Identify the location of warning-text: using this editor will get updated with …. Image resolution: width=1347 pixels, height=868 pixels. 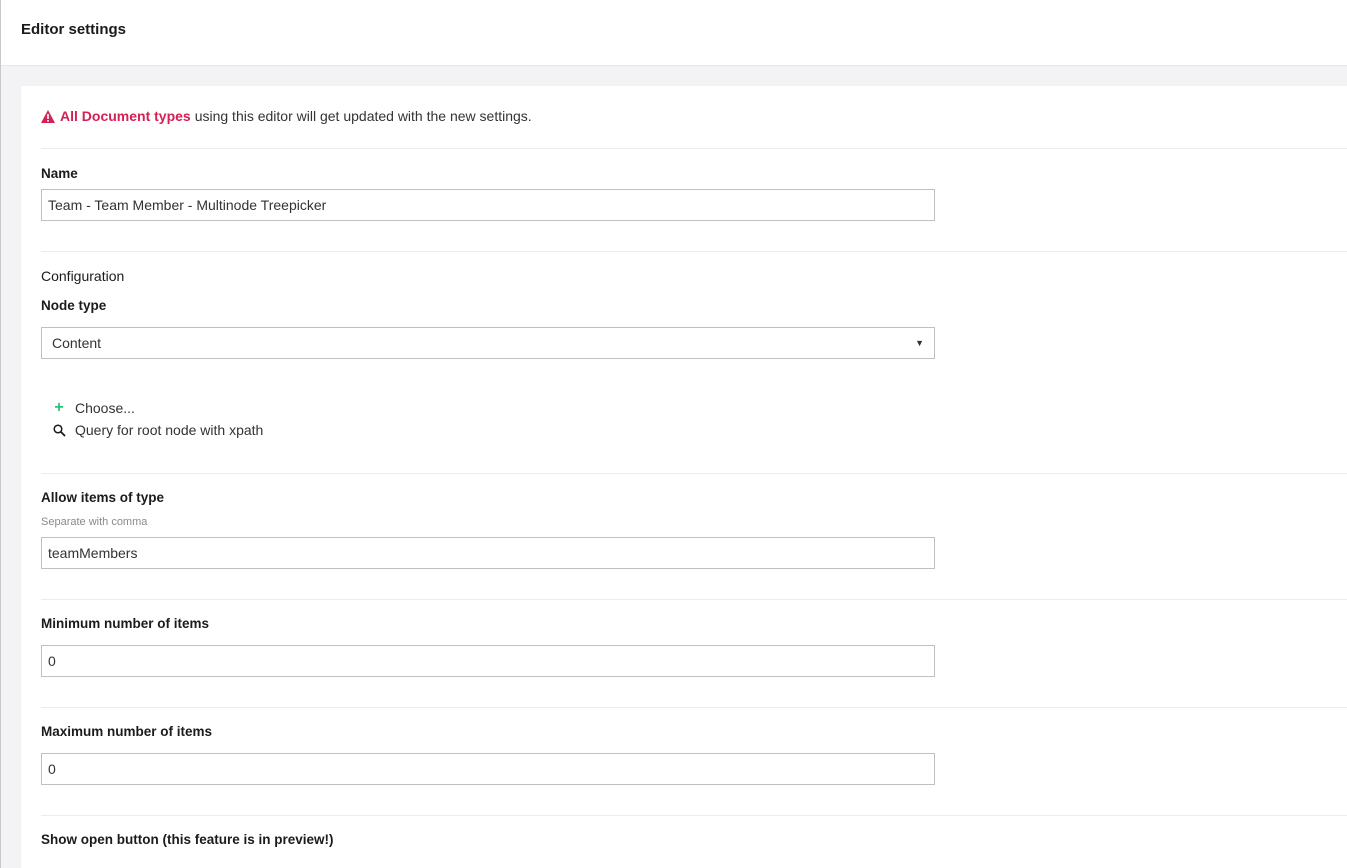
(363, 116).